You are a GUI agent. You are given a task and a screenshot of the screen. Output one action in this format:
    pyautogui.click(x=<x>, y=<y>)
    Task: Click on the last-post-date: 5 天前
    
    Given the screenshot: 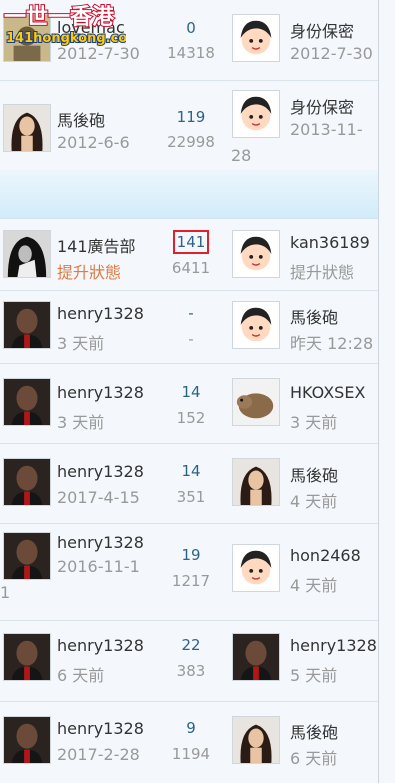 What is the action you would take?
    pyautogui.click(x=313, y=674)
    